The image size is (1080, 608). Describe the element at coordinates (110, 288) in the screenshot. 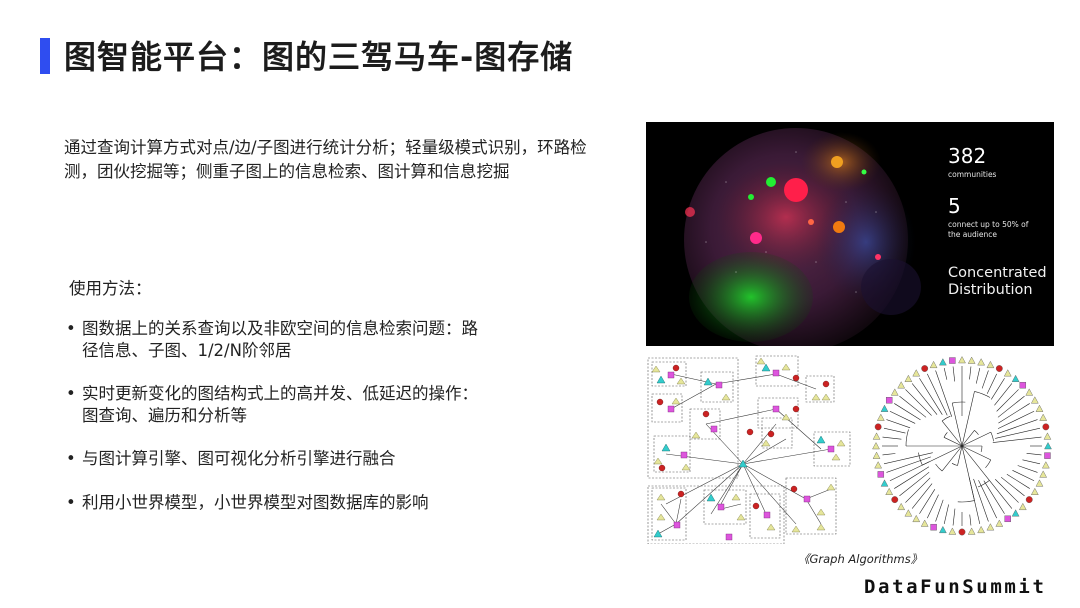

I see `usage-heading: 使用方法：` at that location.